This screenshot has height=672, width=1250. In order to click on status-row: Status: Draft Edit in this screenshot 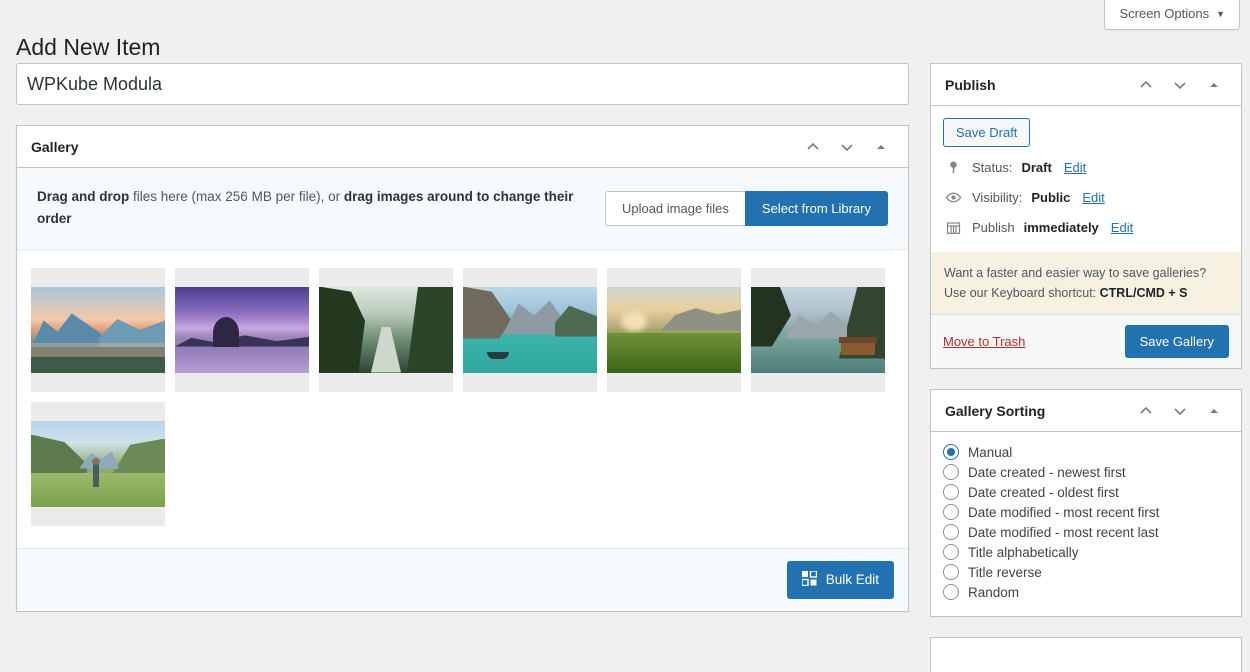, I will do `click(1086, 167)`.